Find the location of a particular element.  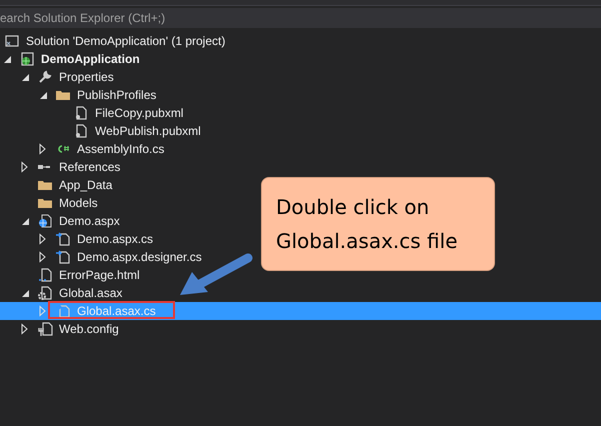

callout-text: Double click on is located at coordinates (353, 207).